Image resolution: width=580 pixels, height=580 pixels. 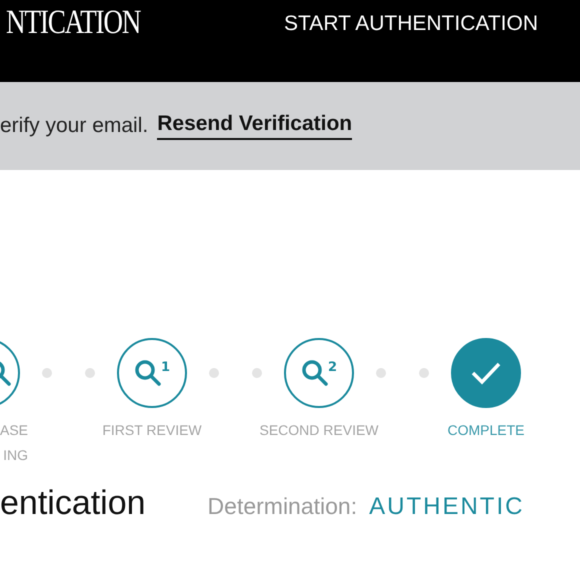 What do you see at coordinates (333, 367) in the screenshot?
I see `step-number: 2` at bounding box center [333, 367].